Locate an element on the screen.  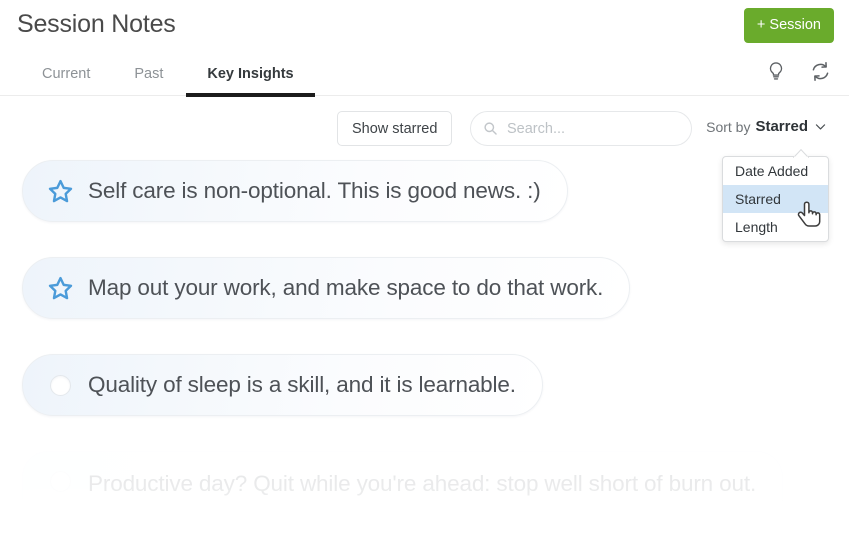
sort-by-dropdown-menu: Date Added Starred Length is located at coordinates (775, 199).